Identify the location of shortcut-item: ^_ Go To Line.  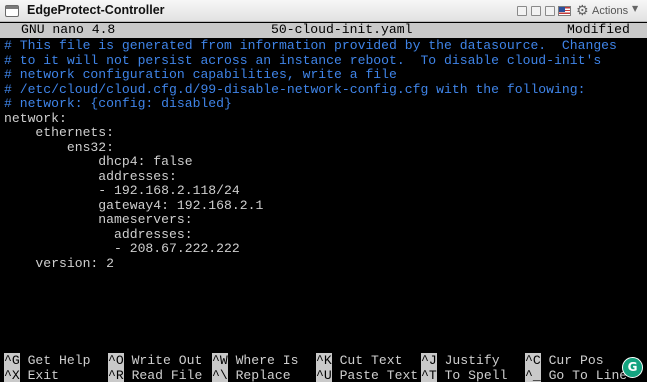
(576, 374).